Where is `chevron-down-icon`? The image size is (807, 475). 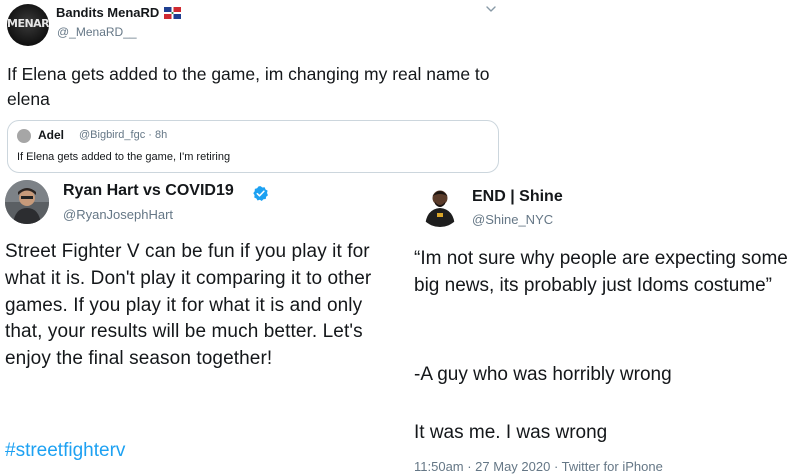
chevron-down-icon is located at coordinates (491, 9).